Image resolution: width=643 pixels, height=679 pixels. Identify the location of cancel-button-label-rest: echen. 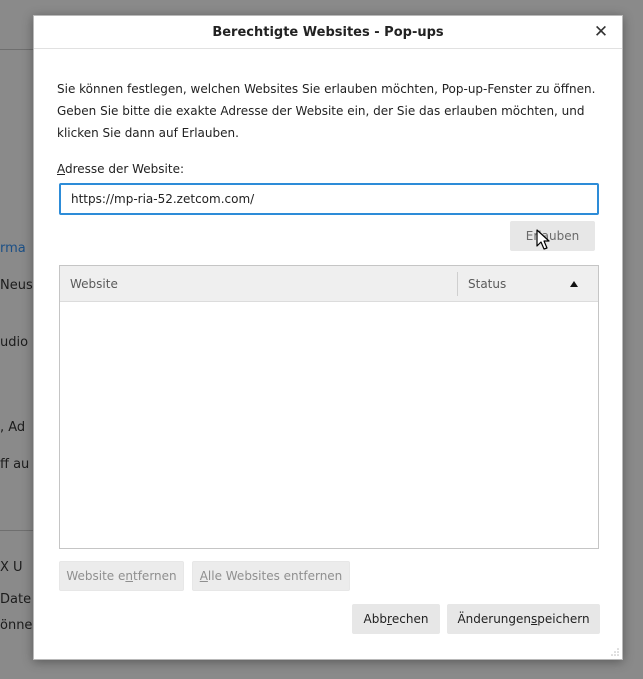
(410, 619).